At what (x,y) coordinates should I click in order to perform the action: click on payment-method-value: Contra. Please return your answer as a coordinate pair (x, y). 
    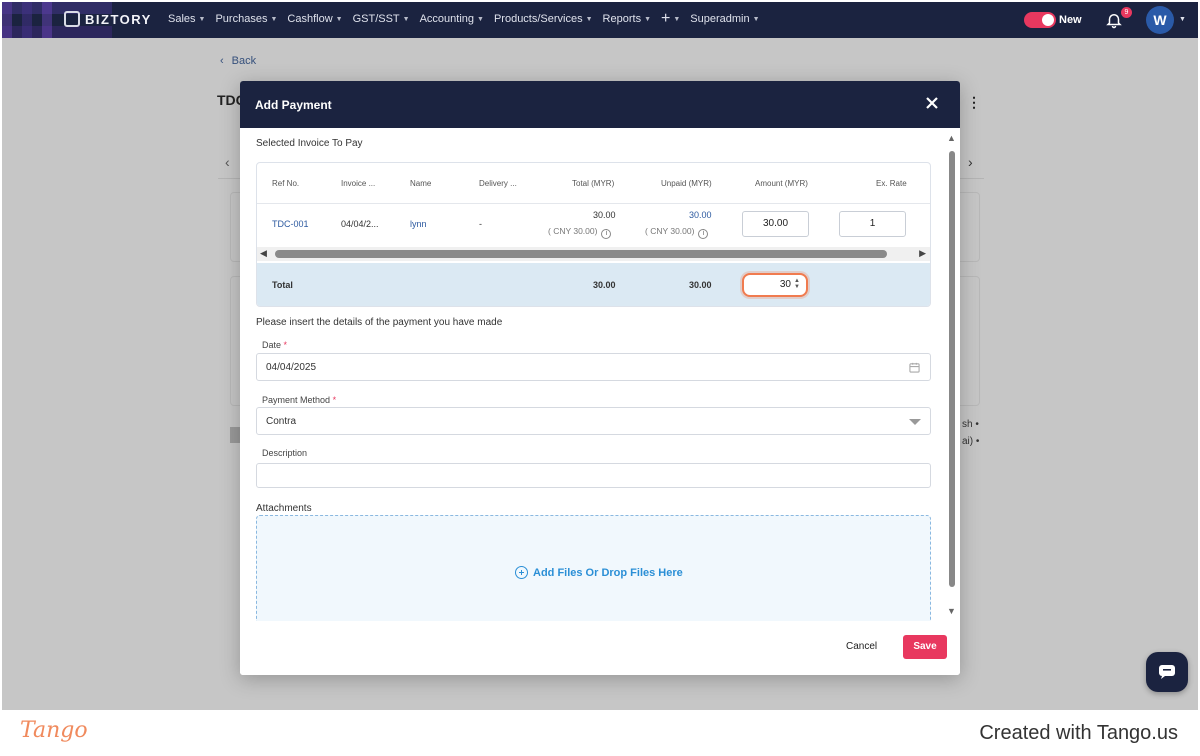
    Looking at the image, I should click on (281, 421).